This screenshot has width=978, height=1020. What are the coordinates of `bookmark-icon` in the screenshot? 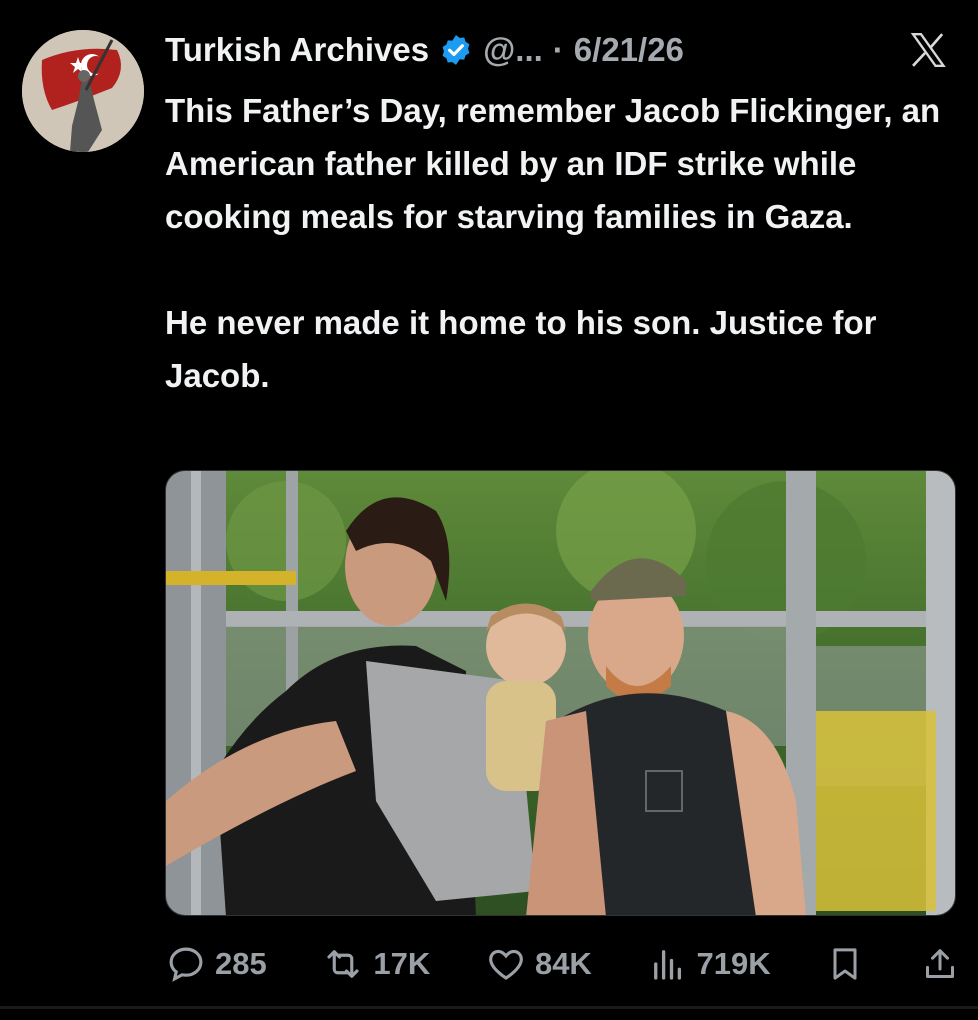 It's located at (845, 964).